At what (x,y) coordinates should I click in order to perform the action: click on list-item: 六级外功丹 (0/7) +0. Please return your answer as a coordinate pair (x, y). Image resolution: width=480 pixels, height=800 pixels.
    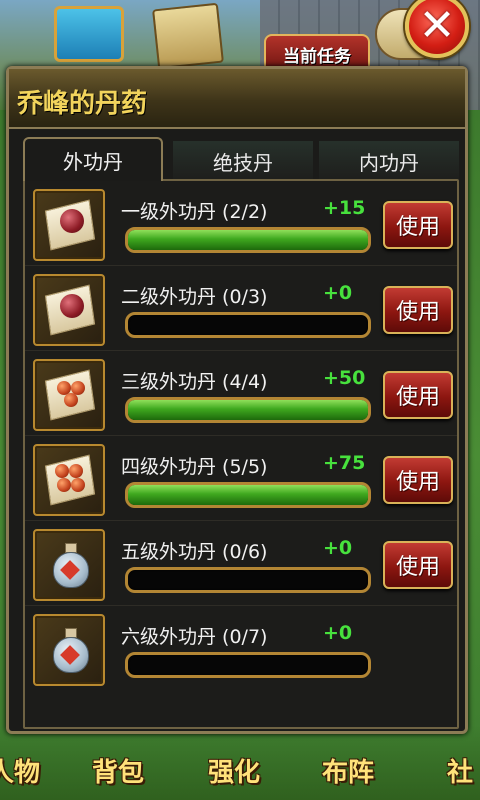
    Looking at the image, I should click on (241, 648).